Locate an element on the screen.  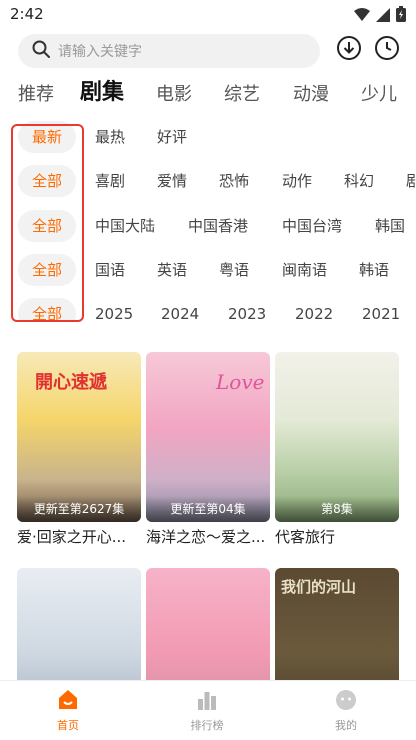
card-title: 代客旅行 is located at coordinates (305, 537).